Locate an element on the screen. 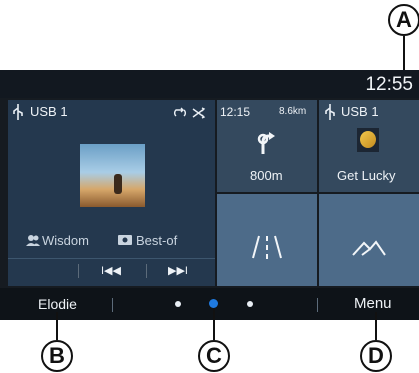  callout-c-label: C is located at coordinates (214, 355).